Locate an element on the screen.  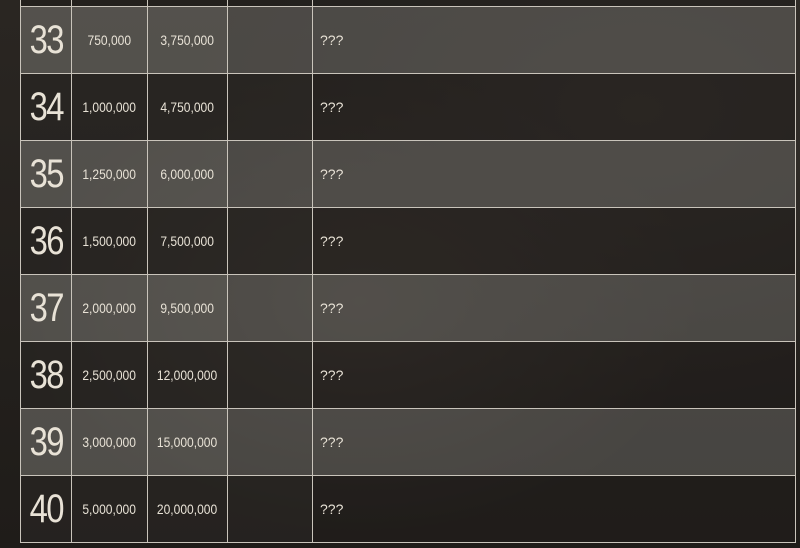
cost-cell: 750,000 is located at coordinates (109, 40).